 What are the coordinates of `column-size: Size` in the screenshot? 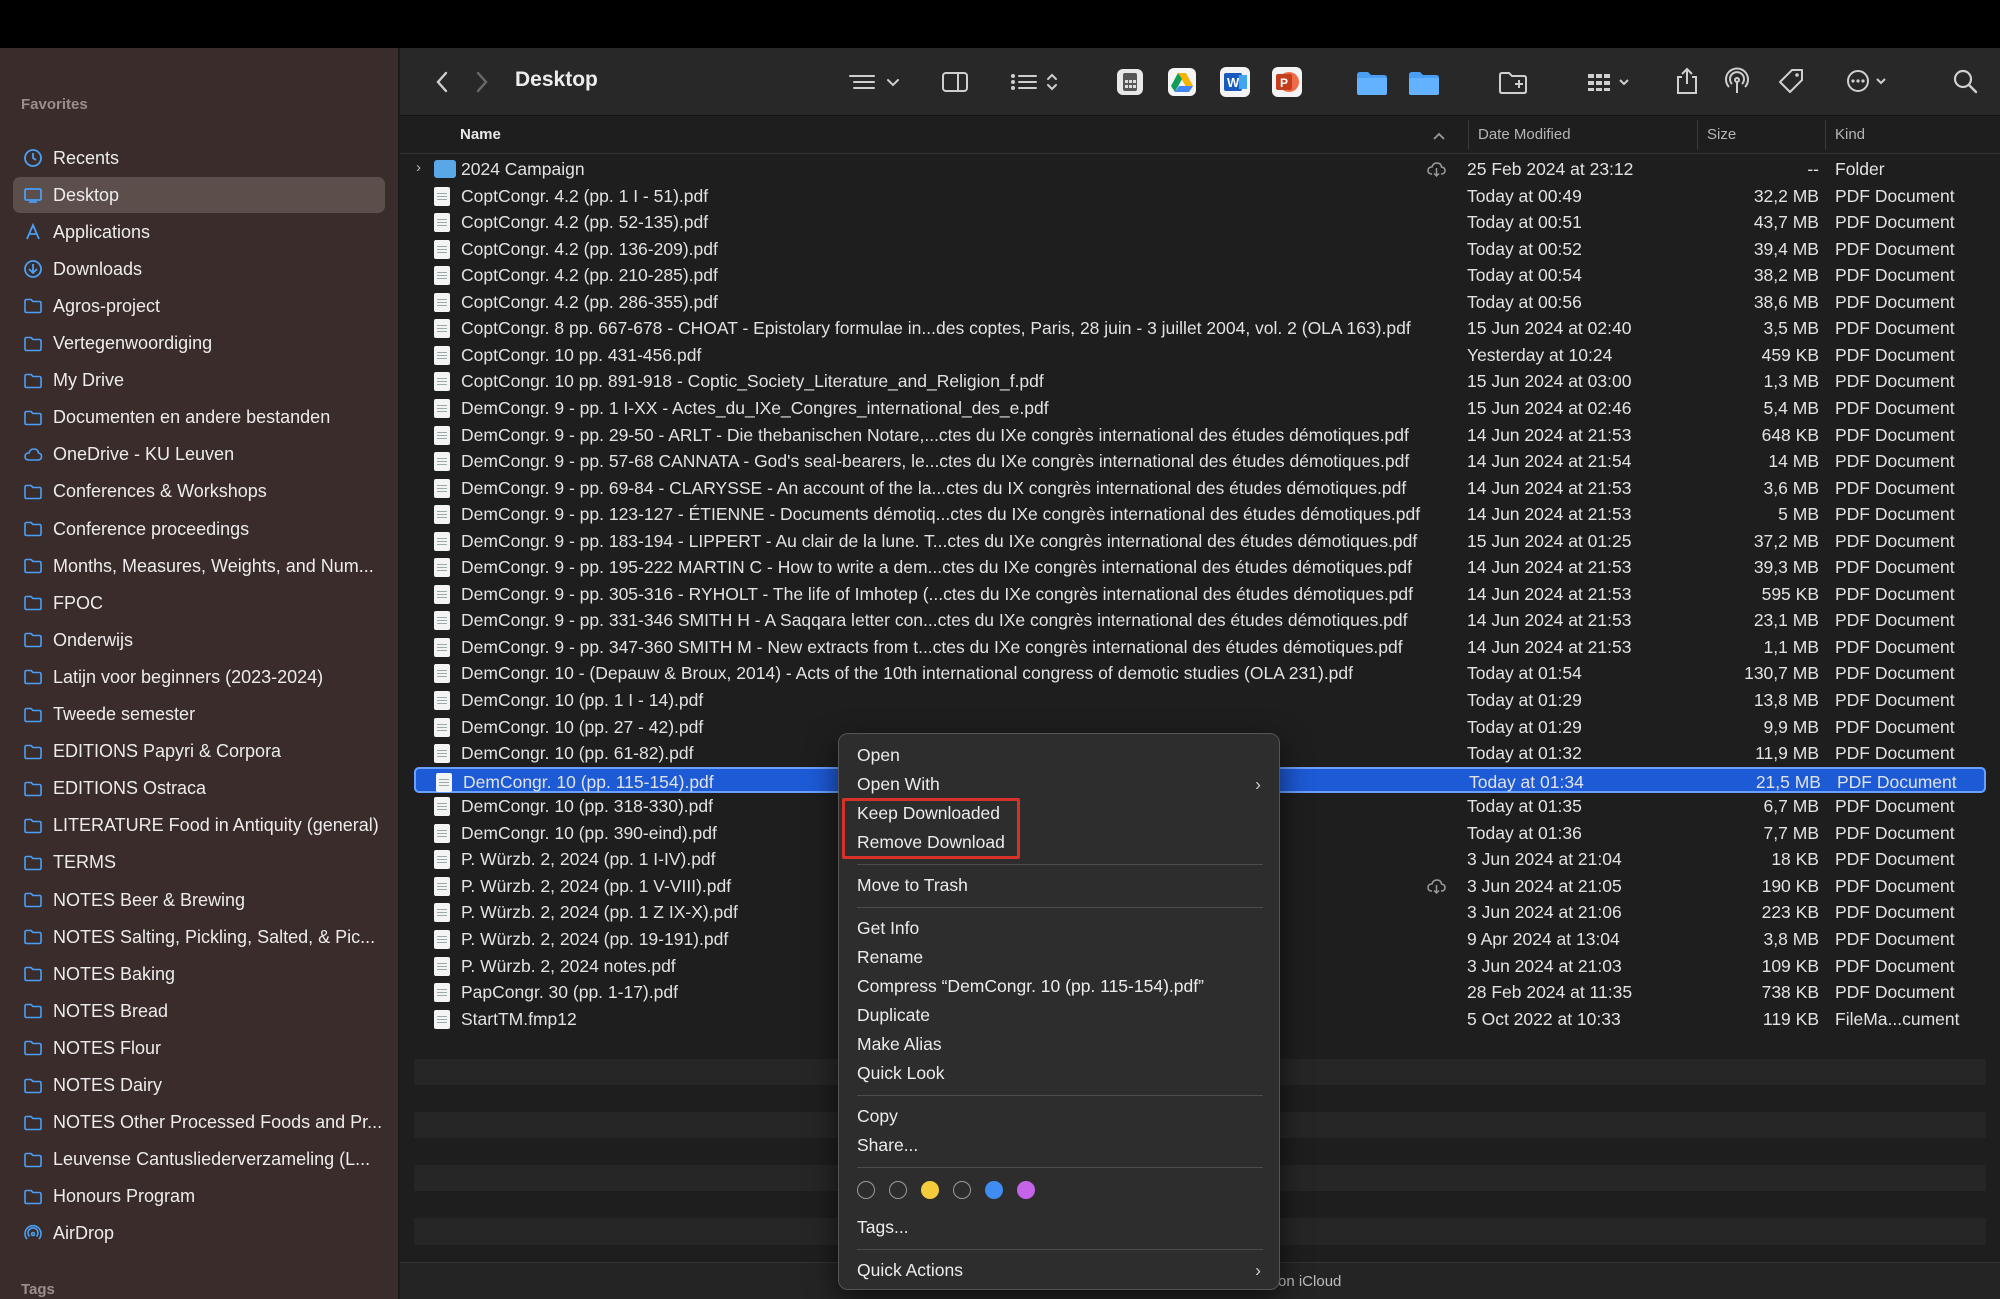 It's located at (1721, 134).